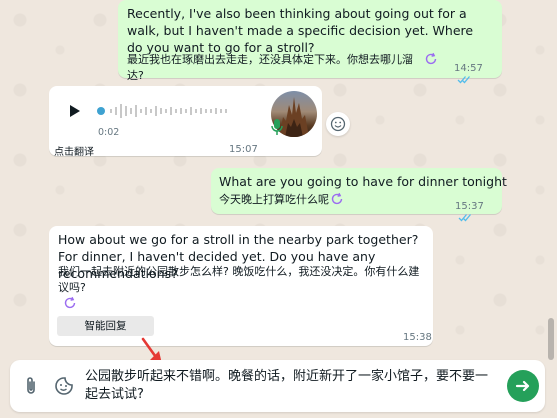  I want to click on translate-label: 点击翻译, so click(74, 150).